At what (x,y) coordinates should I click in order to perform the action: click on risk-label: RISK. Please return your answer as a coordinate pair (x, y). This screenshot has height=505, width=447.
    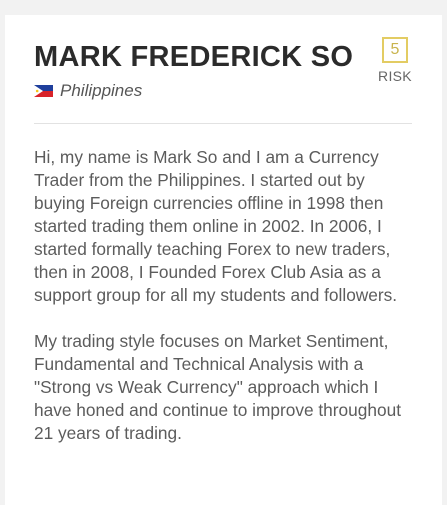
    Looking at the image, I should click on (395, 76).